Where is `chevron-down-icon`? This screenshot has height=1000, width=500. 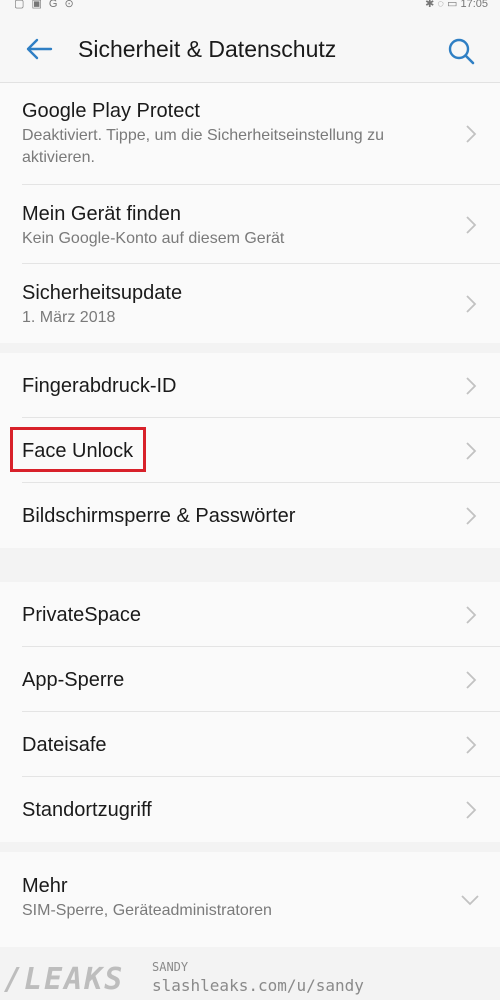
chevron-down-icon is located at coordinates (470, 899).